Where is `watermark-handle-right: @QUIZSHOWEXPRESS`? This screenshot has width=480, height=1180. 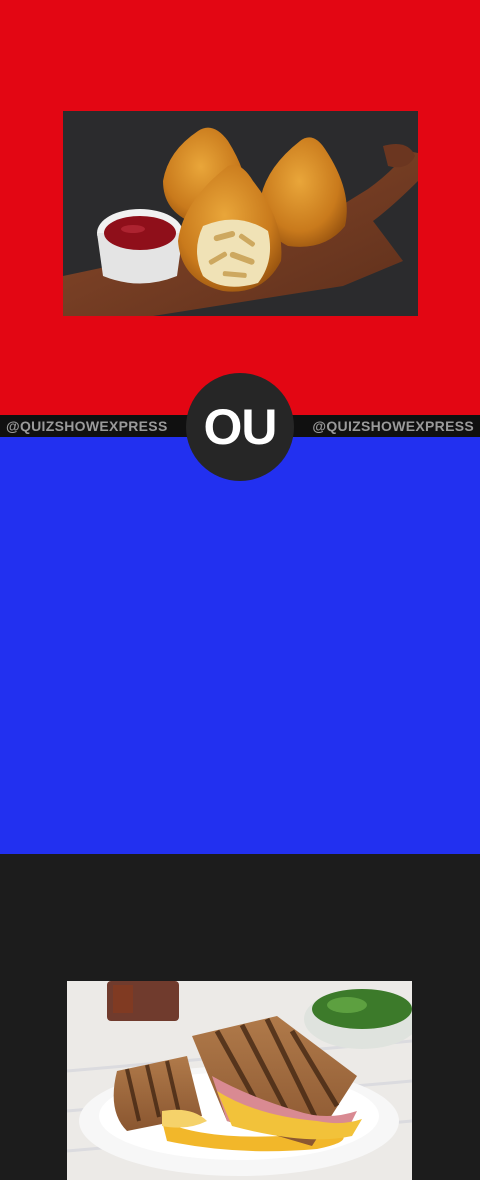
watermark-handle-right: @QUIZSHOWEXPRESS is located at coordinates (393, 426).